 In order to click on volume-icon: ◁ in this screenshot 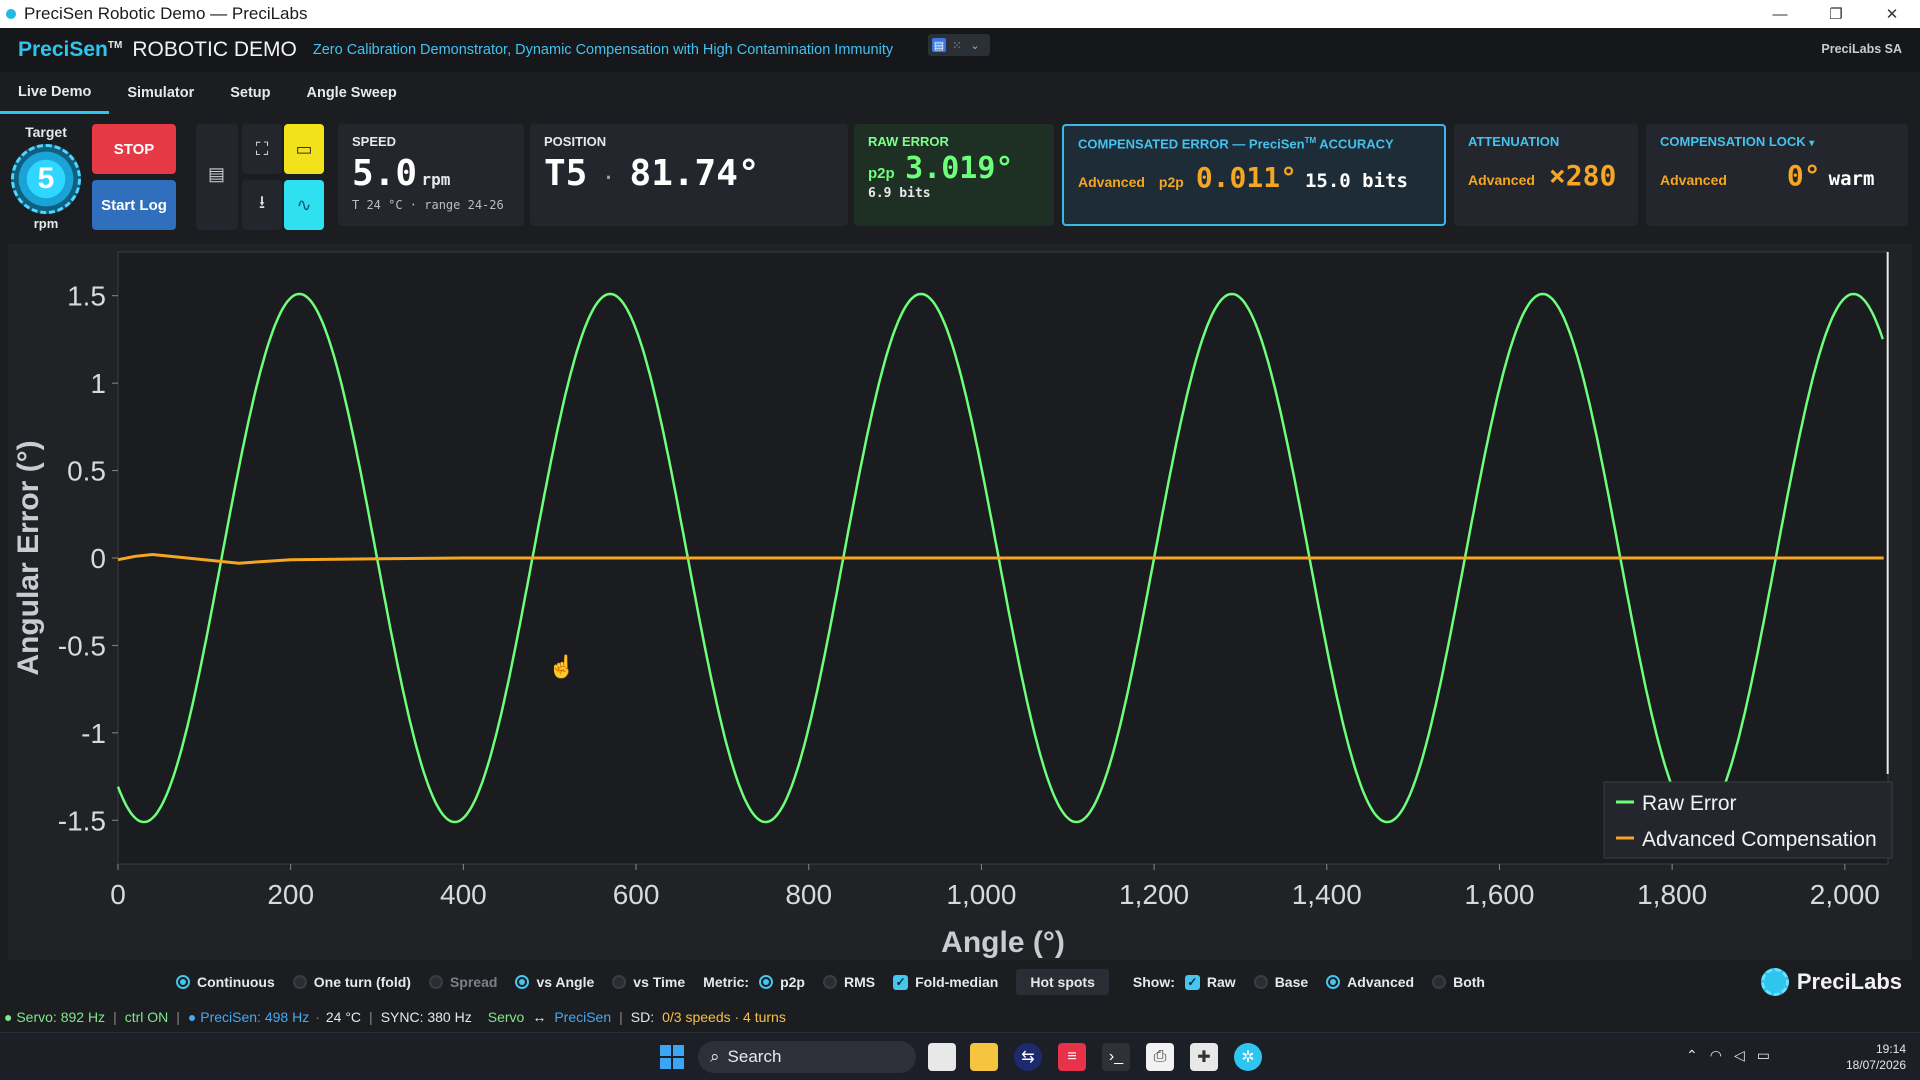, I will do `click(1739, 1055)`.